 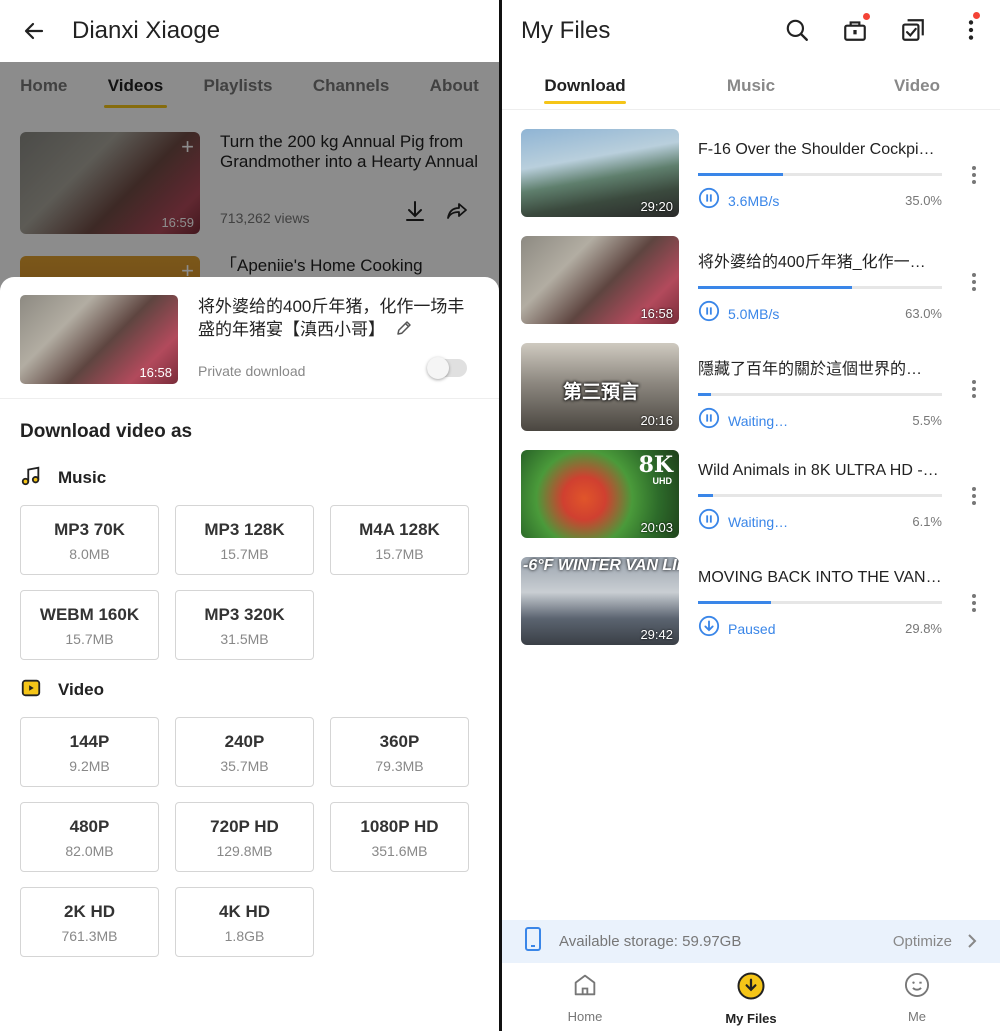 I want to click on format-option-480p: 480P 82.0MB, so click(x=89, y=837).